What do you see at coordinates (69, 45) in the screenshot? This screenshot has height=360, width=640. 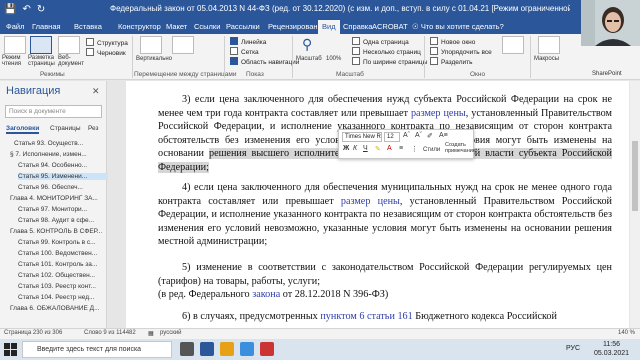 I see `web-layout-button` at bounding box center [69, 45].